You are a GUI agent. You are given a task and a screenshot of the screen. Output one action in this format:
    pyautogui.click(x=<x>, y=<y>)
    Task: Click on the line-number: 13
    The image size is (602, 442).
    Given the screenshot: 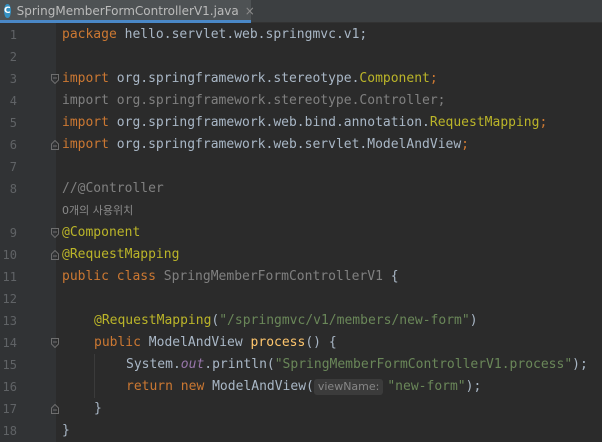 What is the action you would take?
    pyautogui.click(x=9, y=321)
    